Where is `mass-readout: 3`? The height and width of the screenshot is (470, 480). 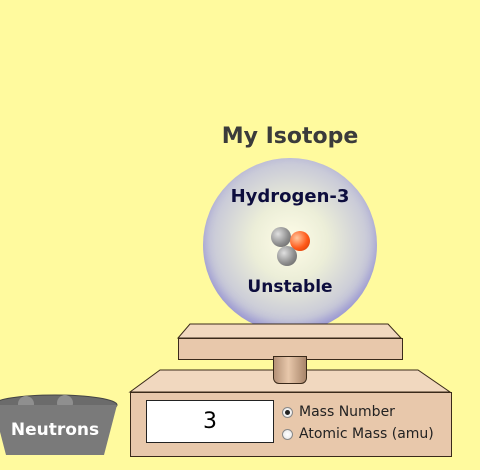 mass-readout: 3 is located at coordinates (210, 421).